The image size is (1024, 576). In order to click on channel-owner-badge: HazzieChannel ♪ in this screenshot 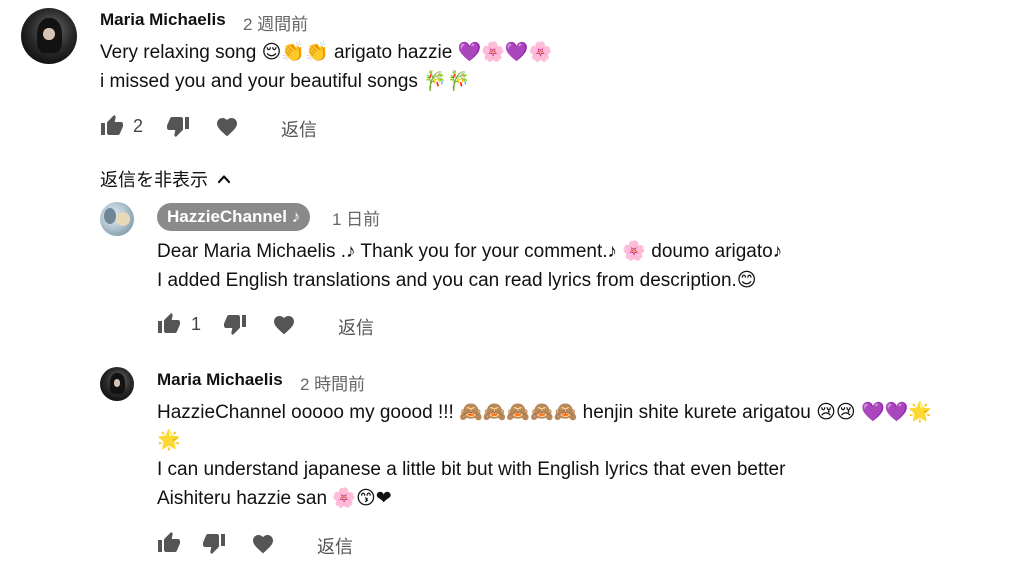, I will do `click(234, 217)`.